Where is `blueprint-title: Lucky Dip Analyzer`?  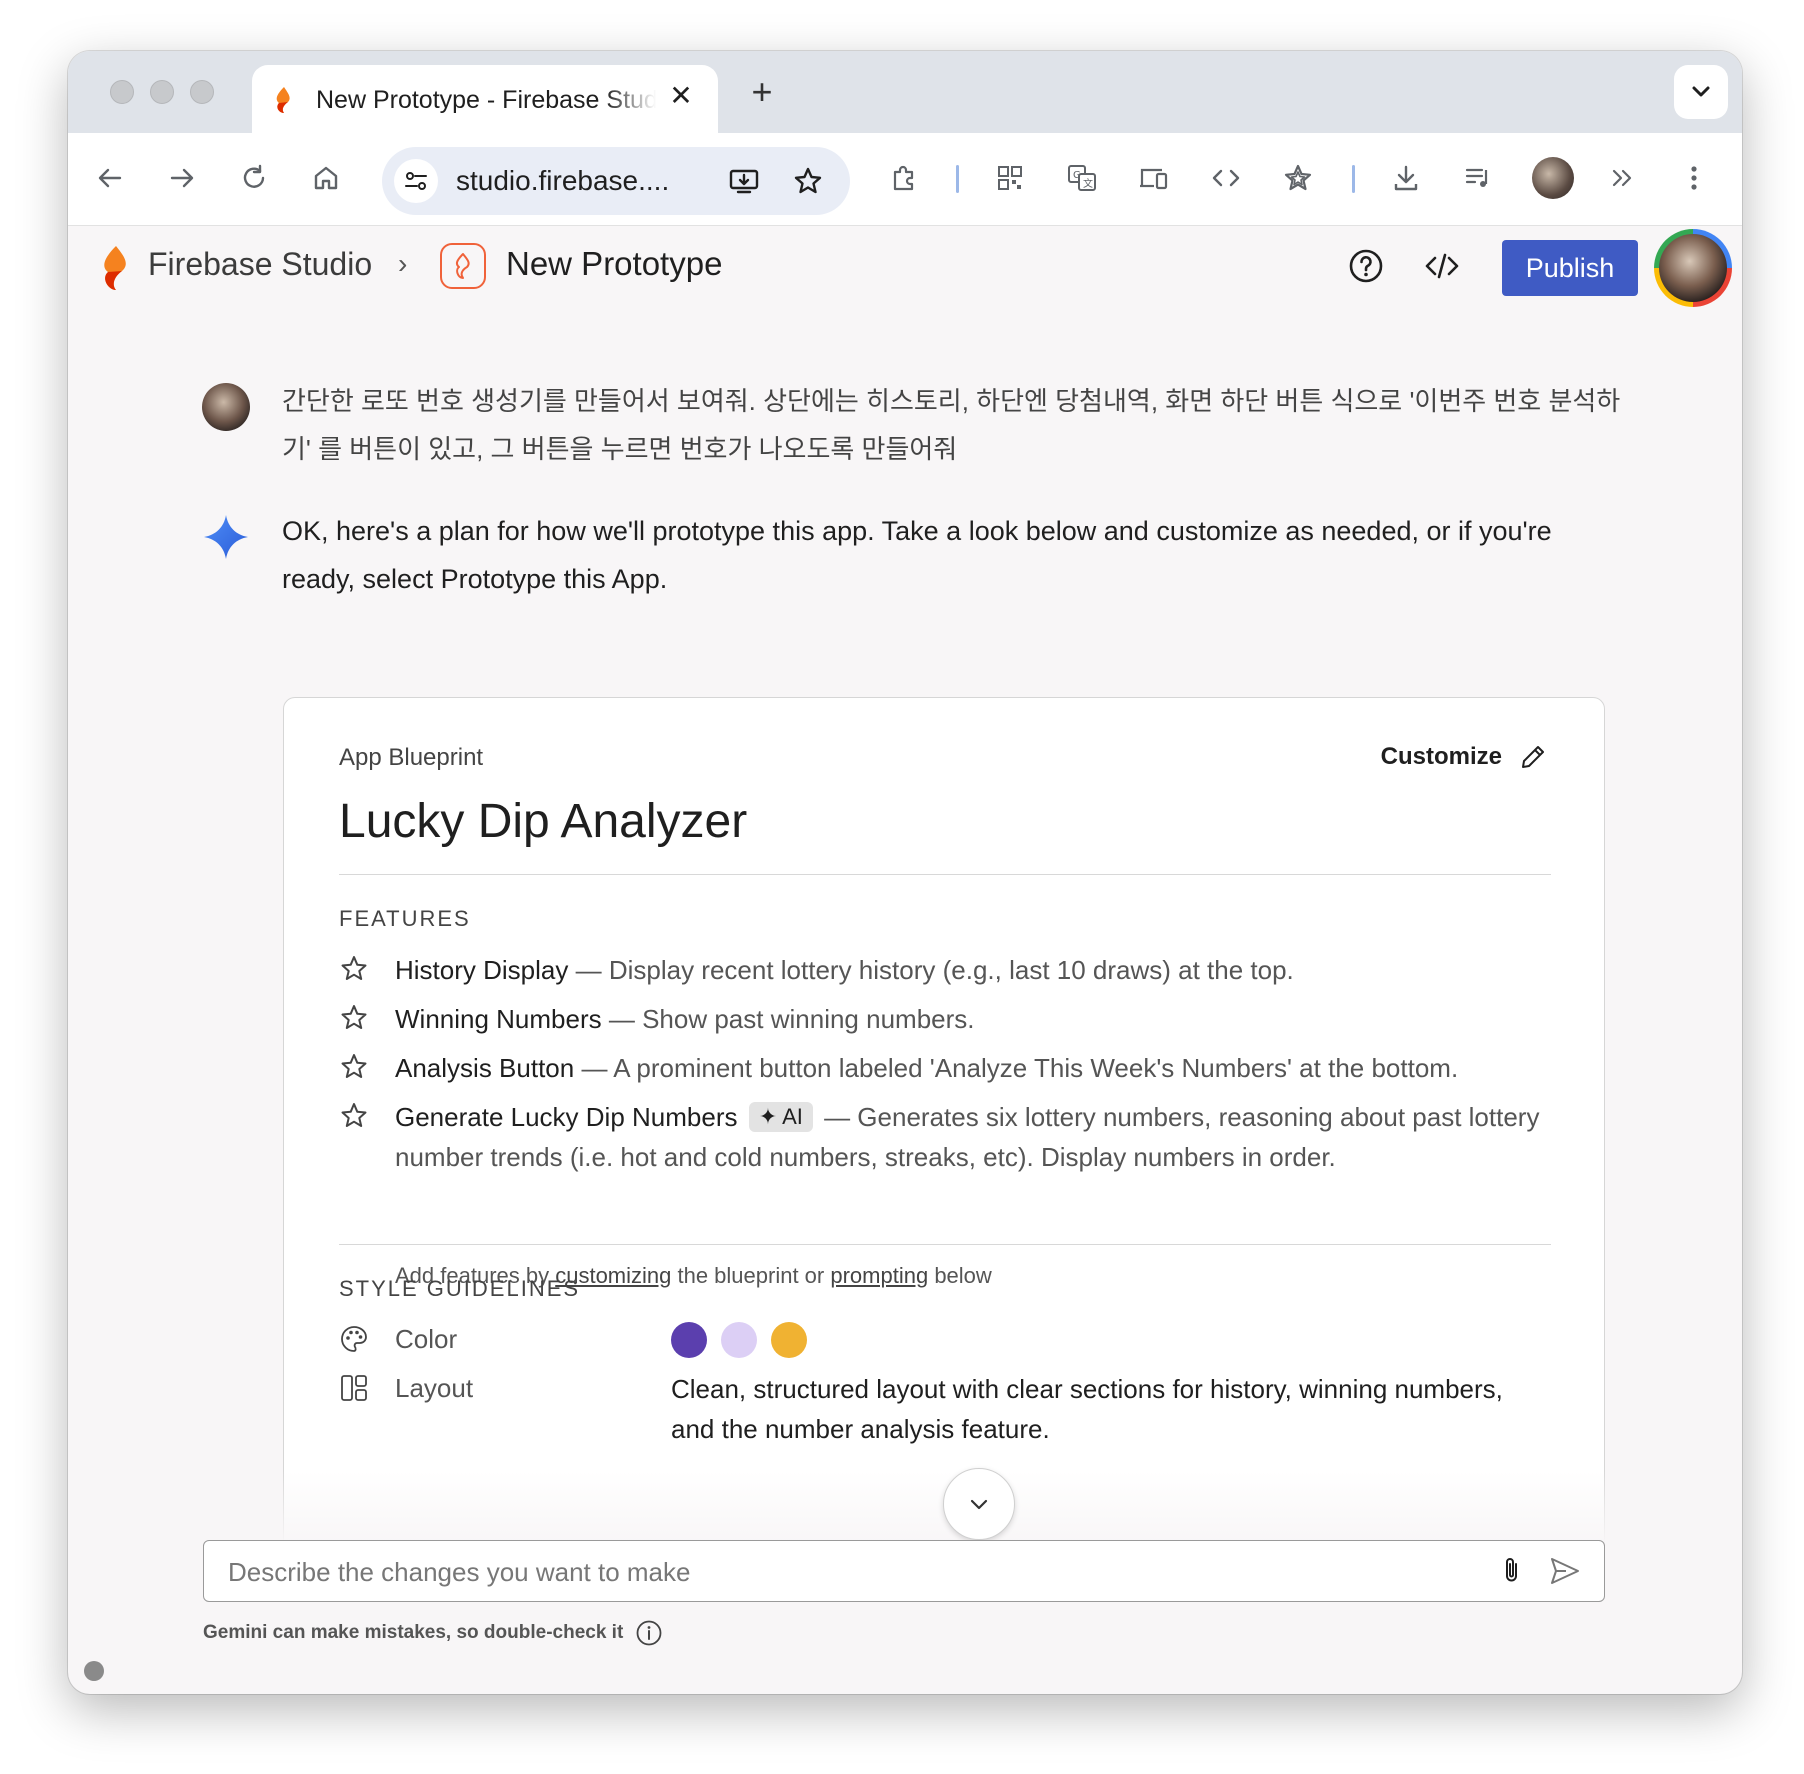
blueprint-title: Lucky Dip Analyzer is located at coordinates (543, 821).